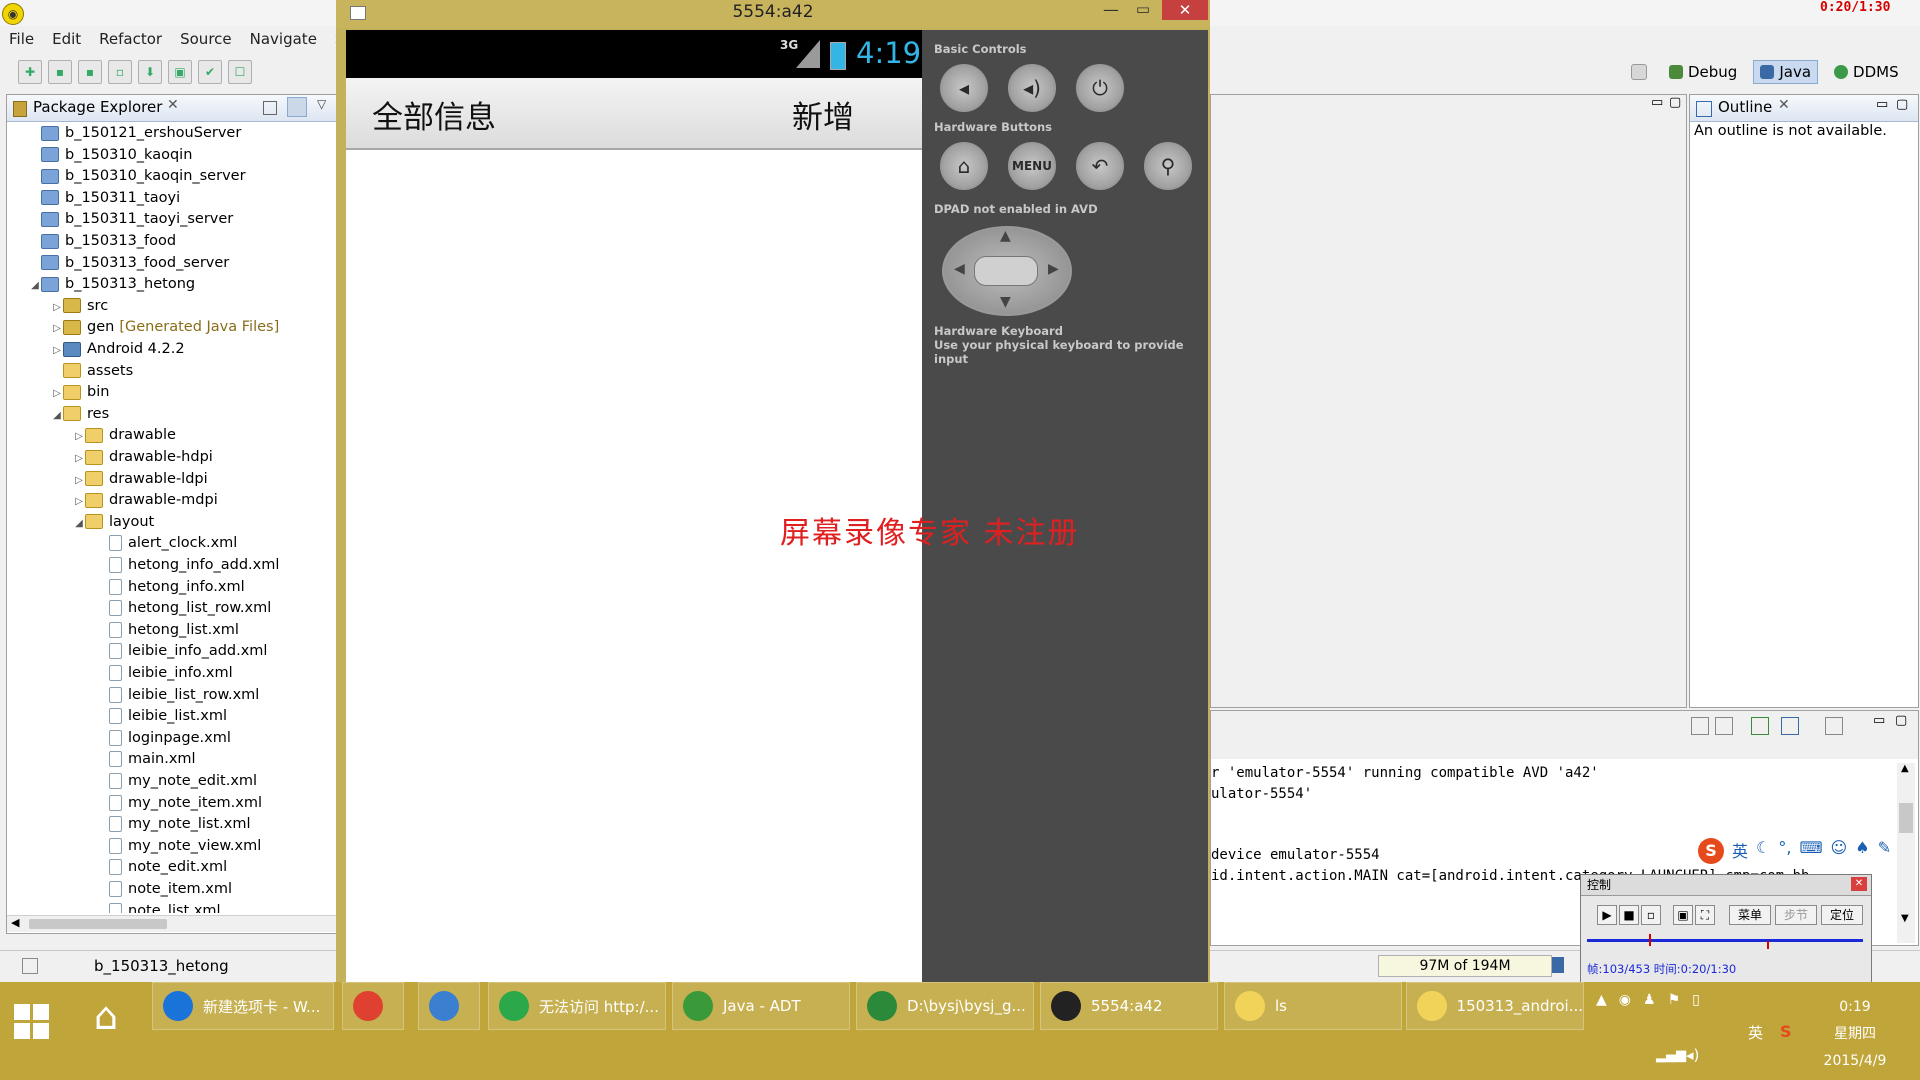  Describe the element at coordinates (270, 108) in the screenshot. I see `collapse-all-icon` at that location.